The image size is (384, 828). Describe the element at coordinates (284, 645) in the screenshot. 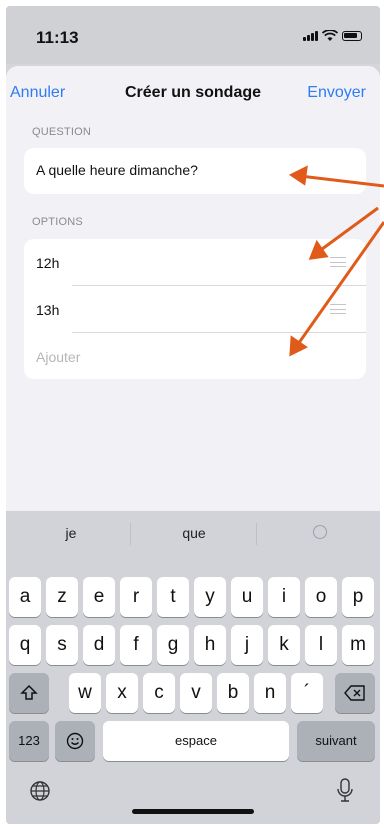

I see `key-k: k` at that location.